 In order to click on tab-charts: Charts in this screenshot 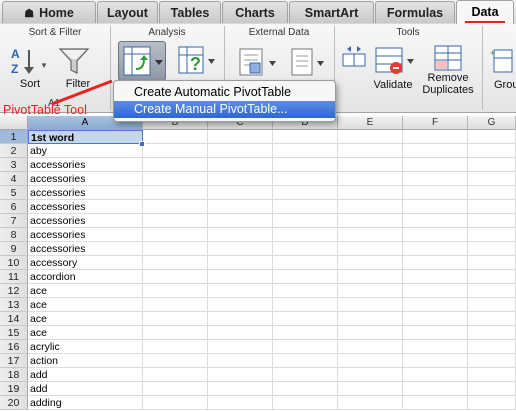, I will do `click(255, 12)`.